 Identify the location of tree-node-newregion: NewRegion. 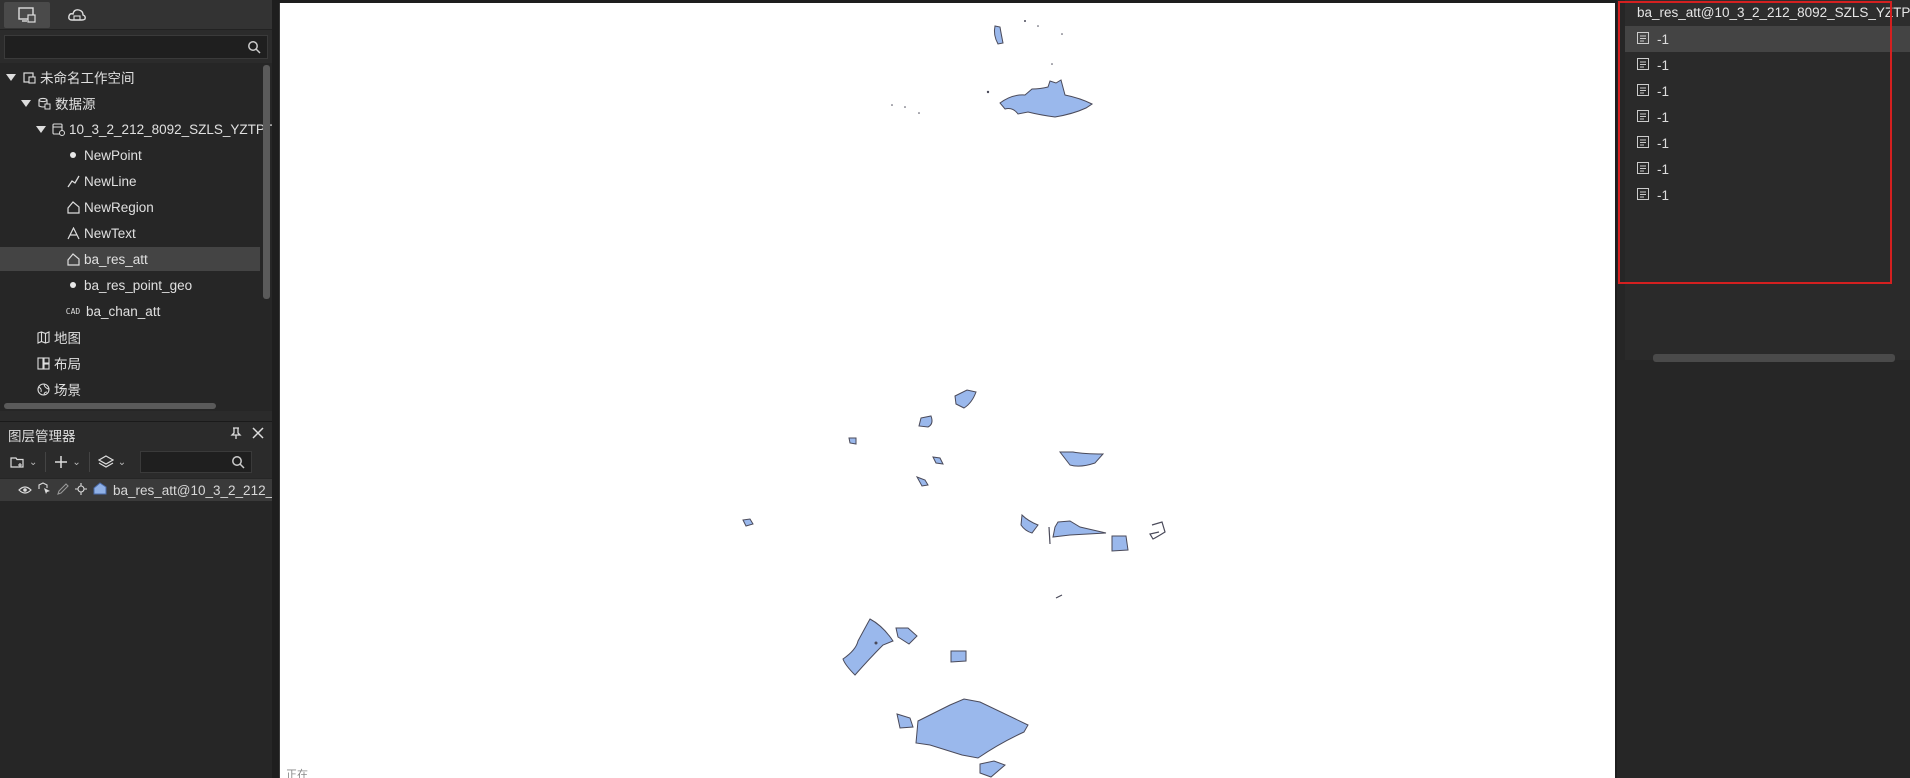
(130, 207).